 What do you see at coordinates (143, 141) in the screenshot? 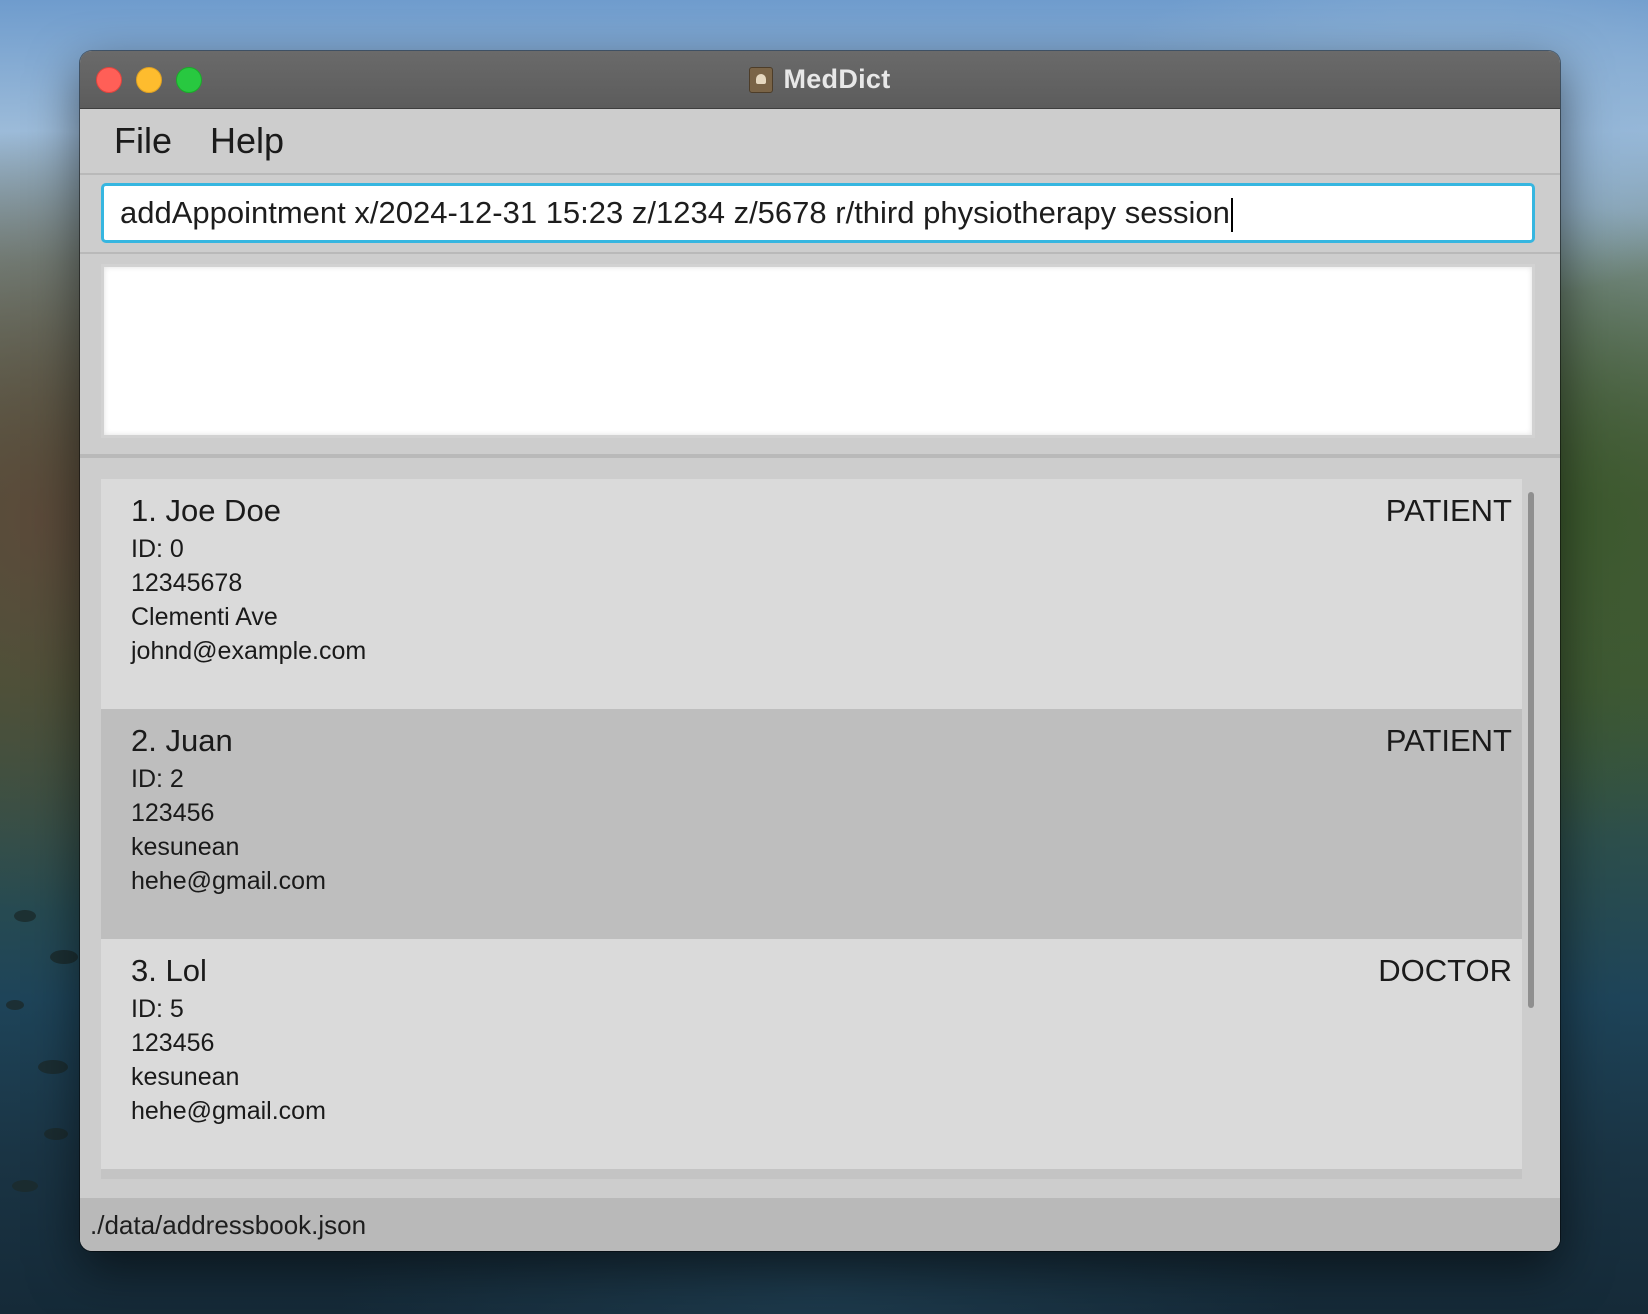
I see `menu-file: File` at bounding box center [143, 141].